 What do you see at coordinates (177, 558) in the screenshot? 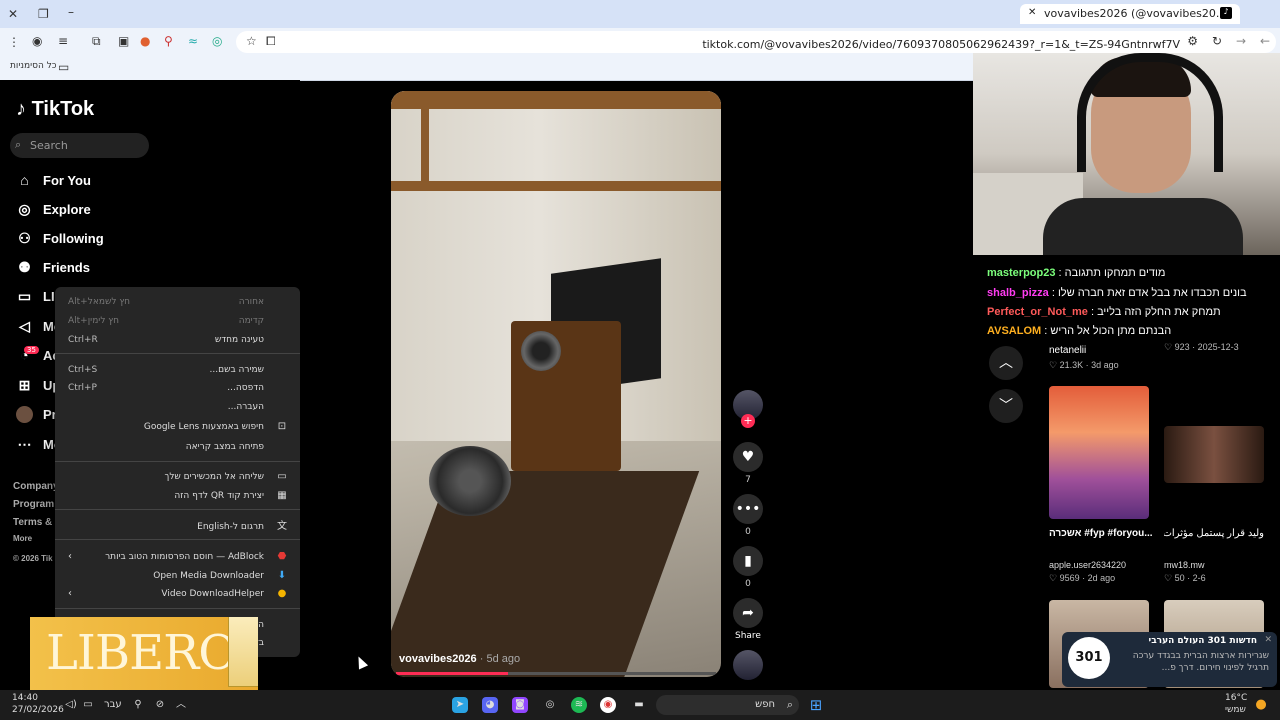
I see `menu-item-adblock: ‹ AdBlock — חוסם הפרסומות הטוב ביותר ⬣` at bounding box center [177, 558].